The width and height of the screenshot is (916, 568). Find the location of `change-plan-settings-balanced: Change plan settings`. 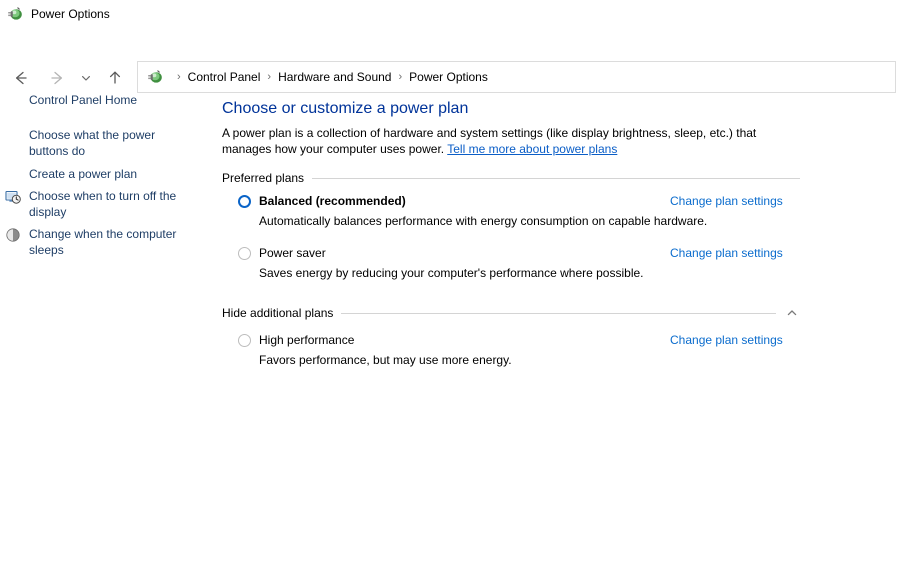

change-plan-settings-balanced: Change plan settings is located at coordinates (726, 201).